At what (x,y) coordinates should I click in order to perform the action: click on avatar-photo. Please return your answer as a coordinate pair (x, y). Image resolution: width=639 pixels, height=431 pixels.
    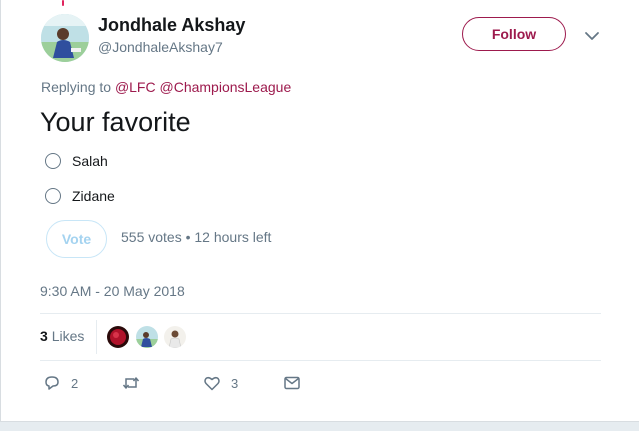
    Looking at the image, I should click on (65, 38).